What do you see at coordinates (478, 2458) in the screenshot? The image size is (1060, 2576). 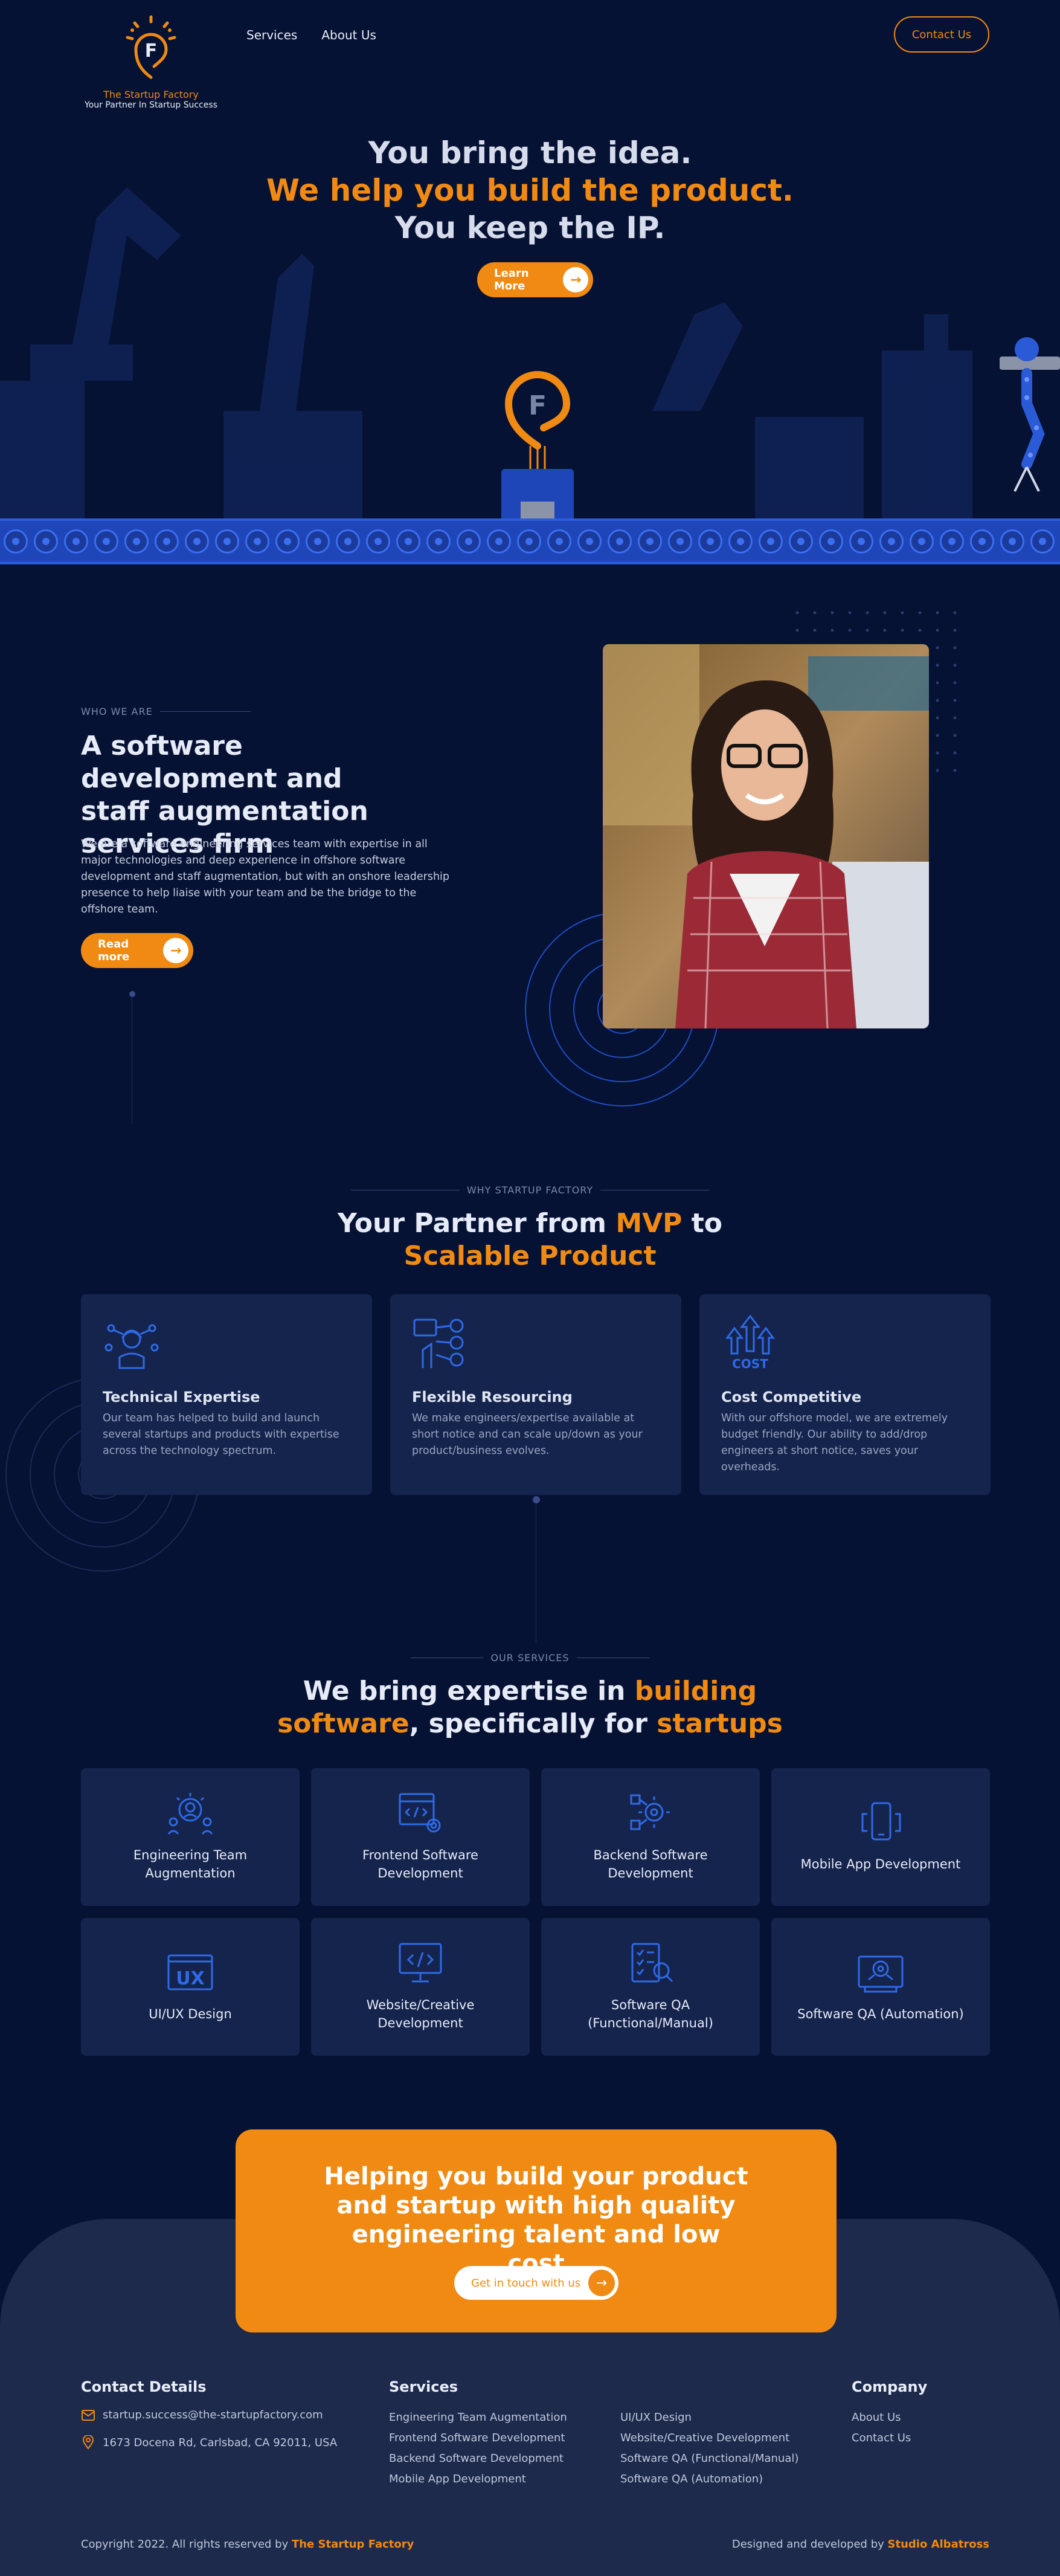 I see `footer-service-link: Backend Software Development` at bounding box center [478, 2458].